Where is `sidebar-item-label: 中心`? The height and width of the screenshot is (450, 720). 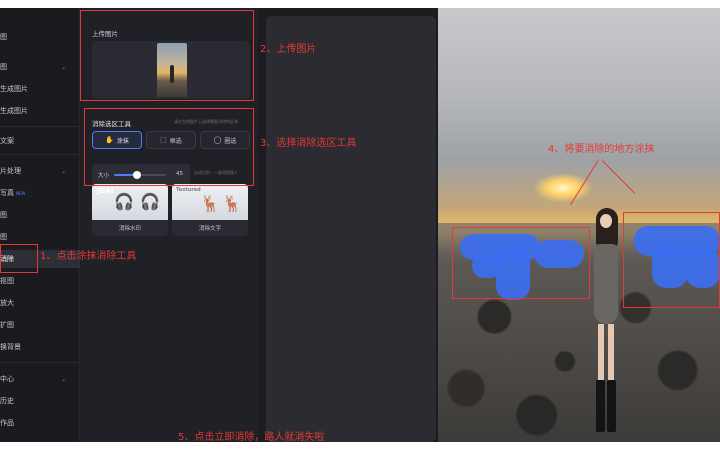 sidebar-item-label: 中心 is located at coordinates (7, 379).